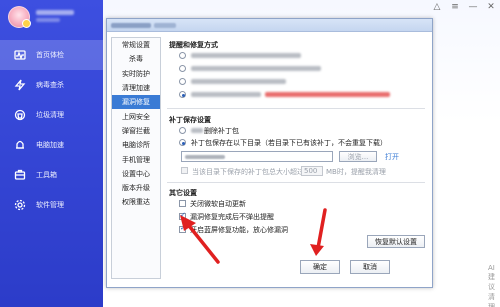 The height and width of the screenshot is (307, 500). I want to click on user-profile, so click(53, 19).